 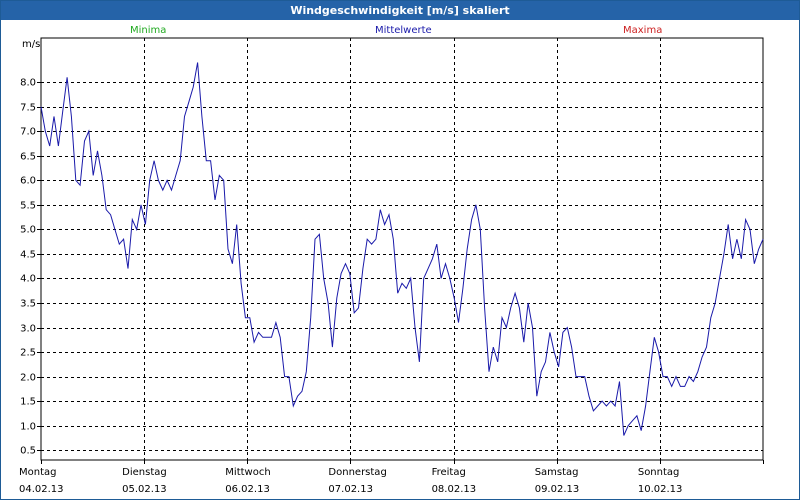 I want to click on y-tick-label: 5.5, so click(x=28, y=206).